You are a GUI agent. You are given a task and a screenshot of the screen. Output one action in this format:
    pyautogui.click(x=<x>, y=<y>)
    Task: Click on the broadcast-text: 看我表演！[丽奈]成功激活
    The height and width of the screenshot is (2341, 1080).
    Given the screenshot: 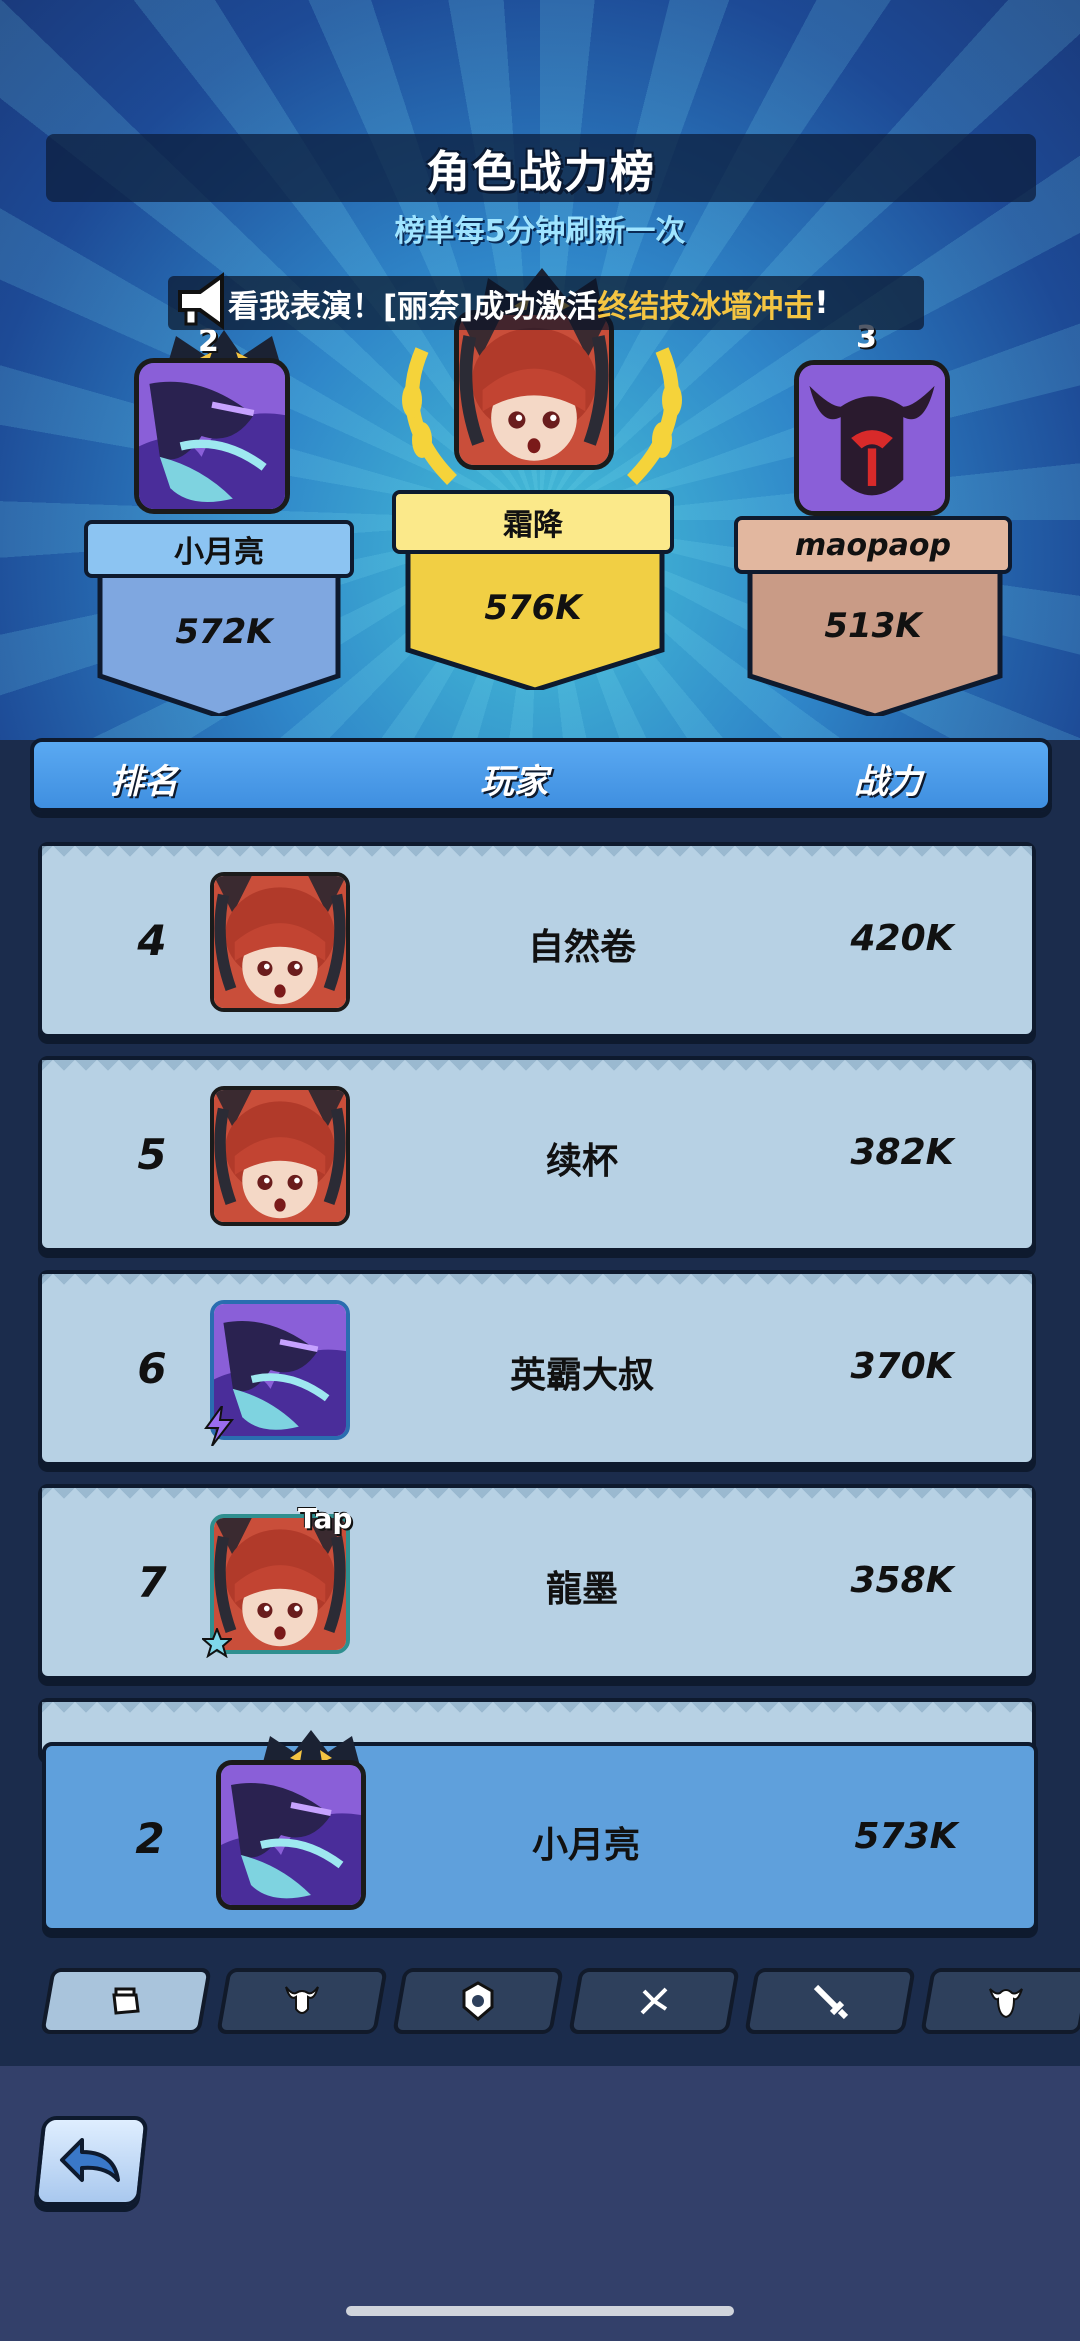 What is the action you would take?
    pyautogui.click(x=413, y=306)
    